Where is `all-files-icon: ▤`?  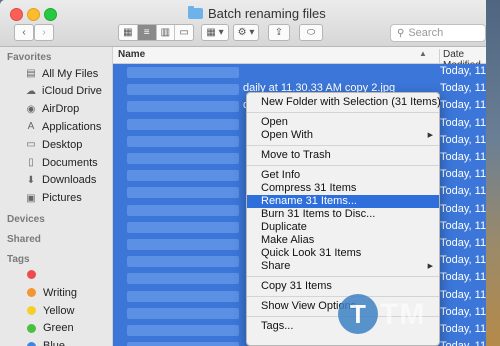 all-files-icon: ▤ is located at coordinates (31, 73).